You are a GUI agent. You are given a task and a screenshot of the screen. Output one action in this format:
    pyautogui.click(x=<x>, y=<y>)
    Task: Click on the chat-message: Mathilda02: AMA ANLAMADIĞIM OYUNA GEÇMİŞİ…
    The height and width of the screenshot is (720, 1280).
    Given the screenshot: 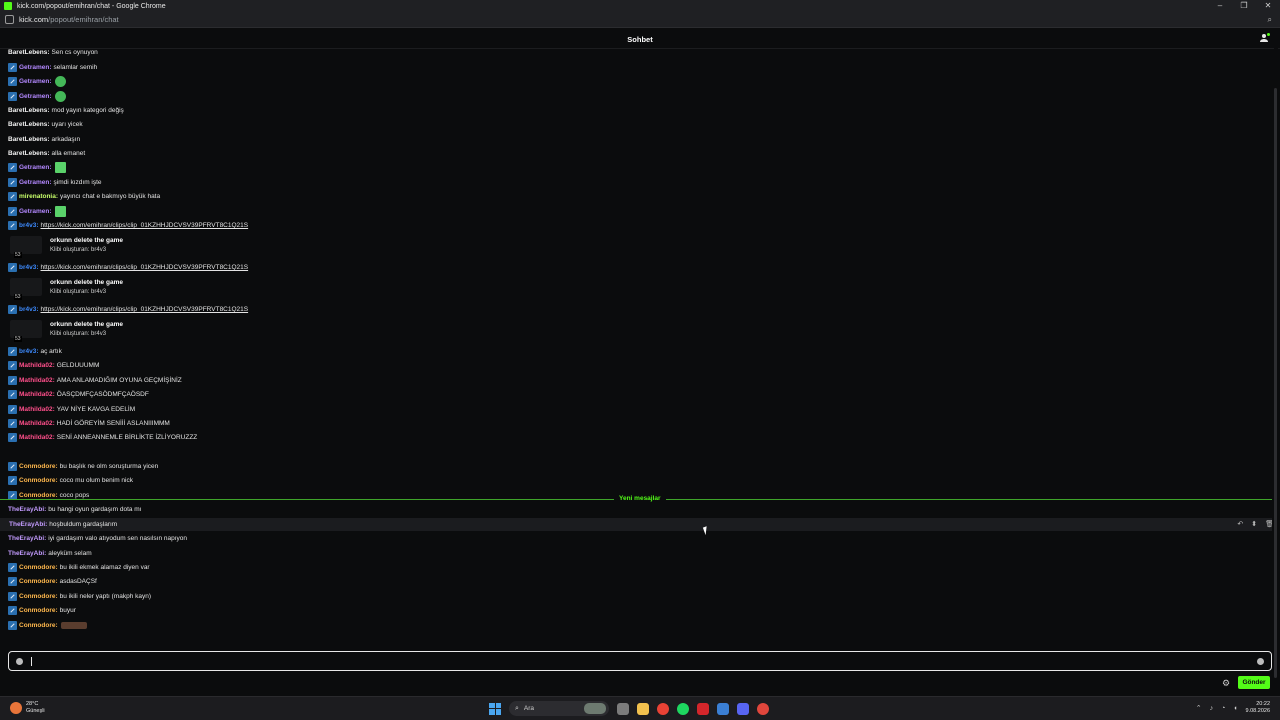 What is the action you would take?
    pyautogui.click(x=95, y=380)
    